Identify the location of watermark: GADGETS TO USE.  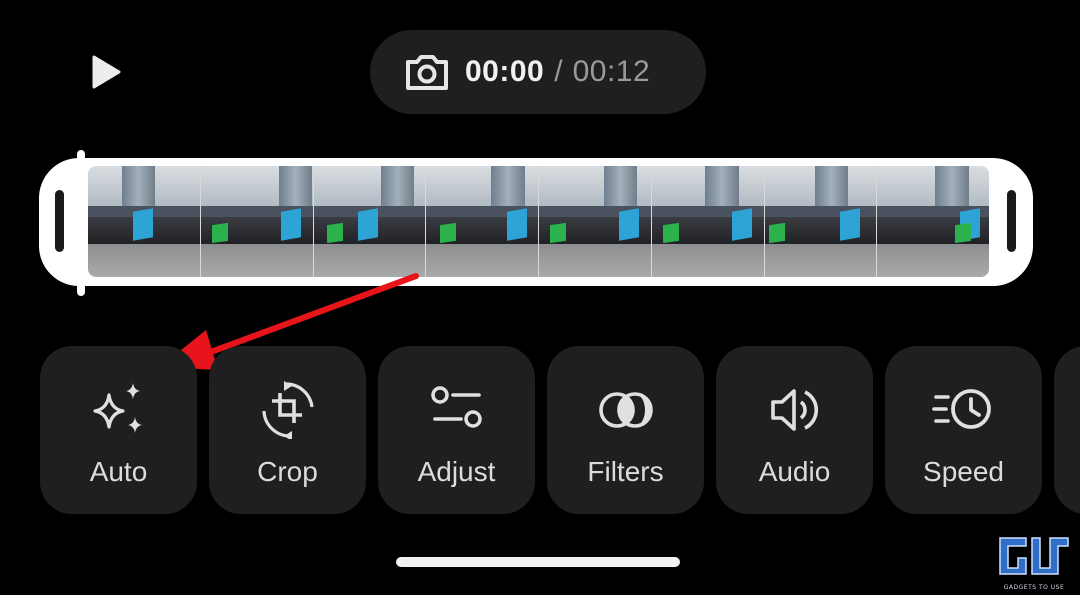
(1034, 562).